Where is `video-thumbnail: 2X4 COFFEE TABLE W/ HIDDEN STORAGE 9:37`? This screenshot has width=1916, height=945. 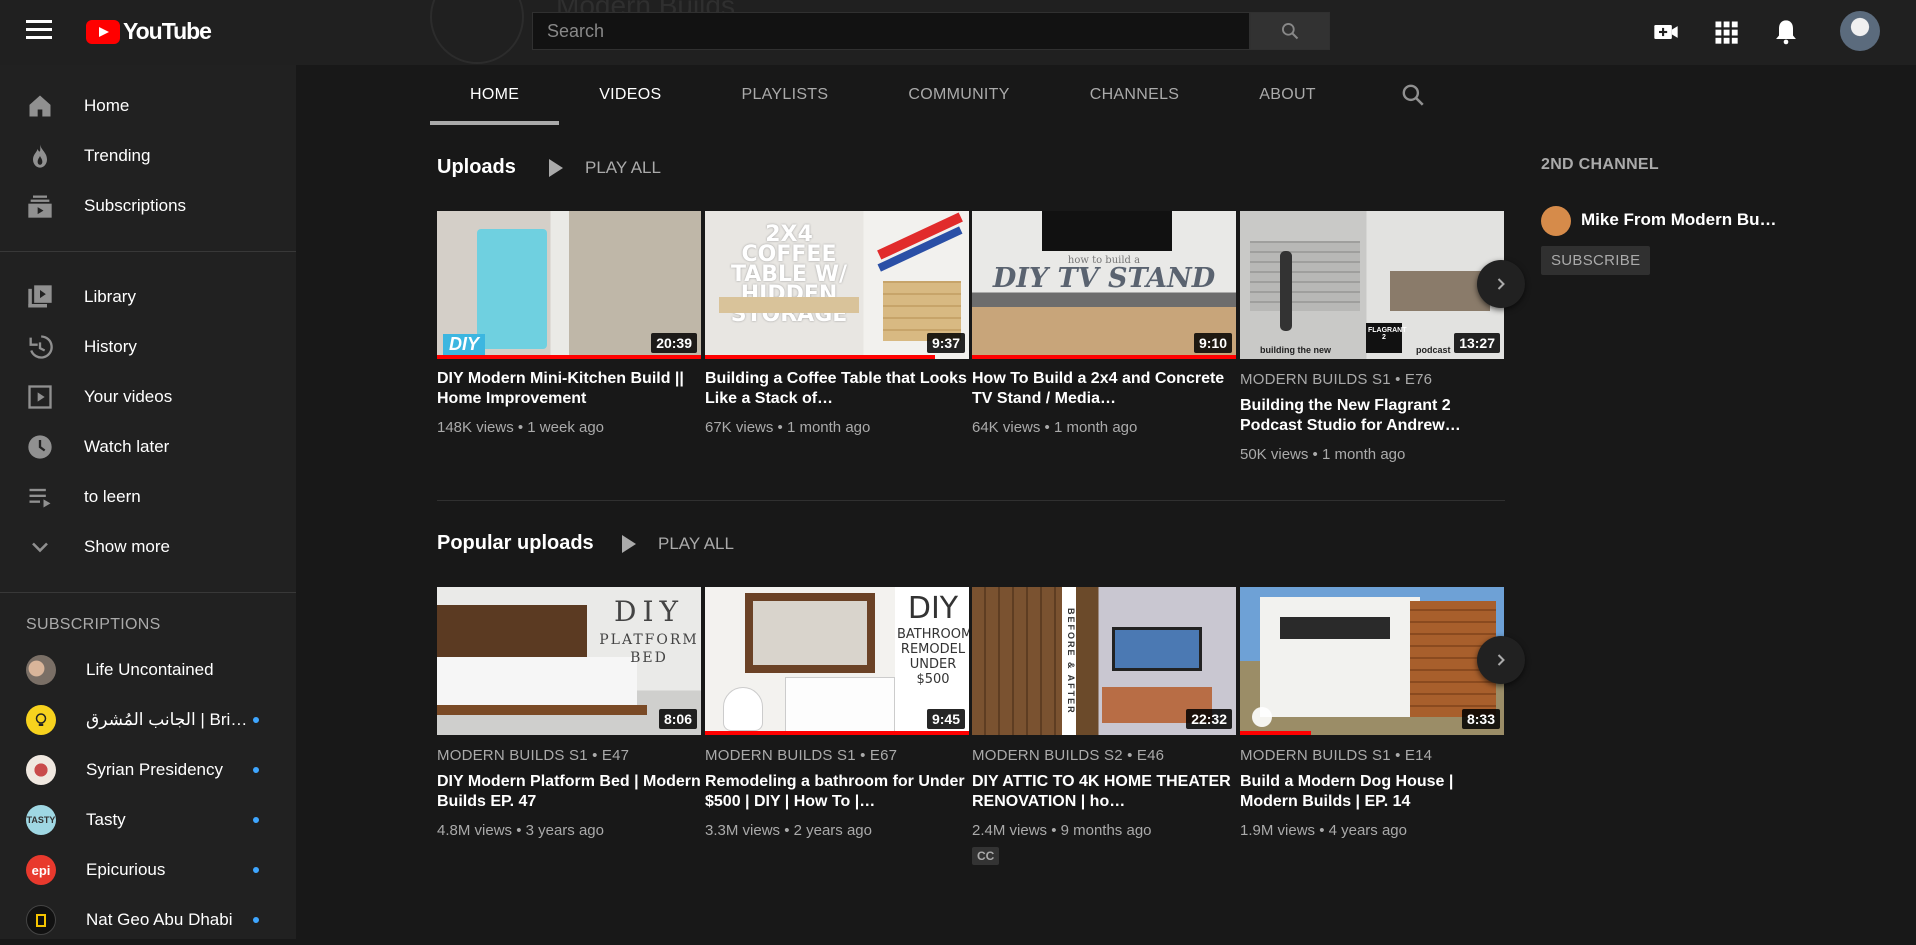
video-thumbnail: 2X4 COFFEE TABLE W/ HIDDEN STORAGE 9:37 is located at coordinates (837, 285).